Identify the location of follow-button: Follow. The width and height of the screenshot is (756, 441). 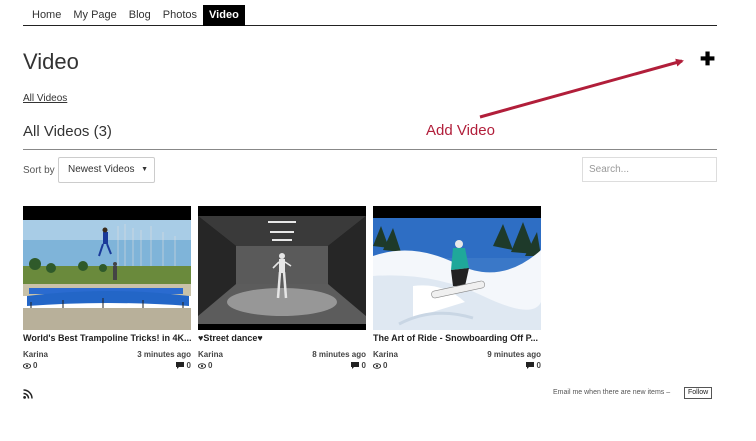
(698, 393).